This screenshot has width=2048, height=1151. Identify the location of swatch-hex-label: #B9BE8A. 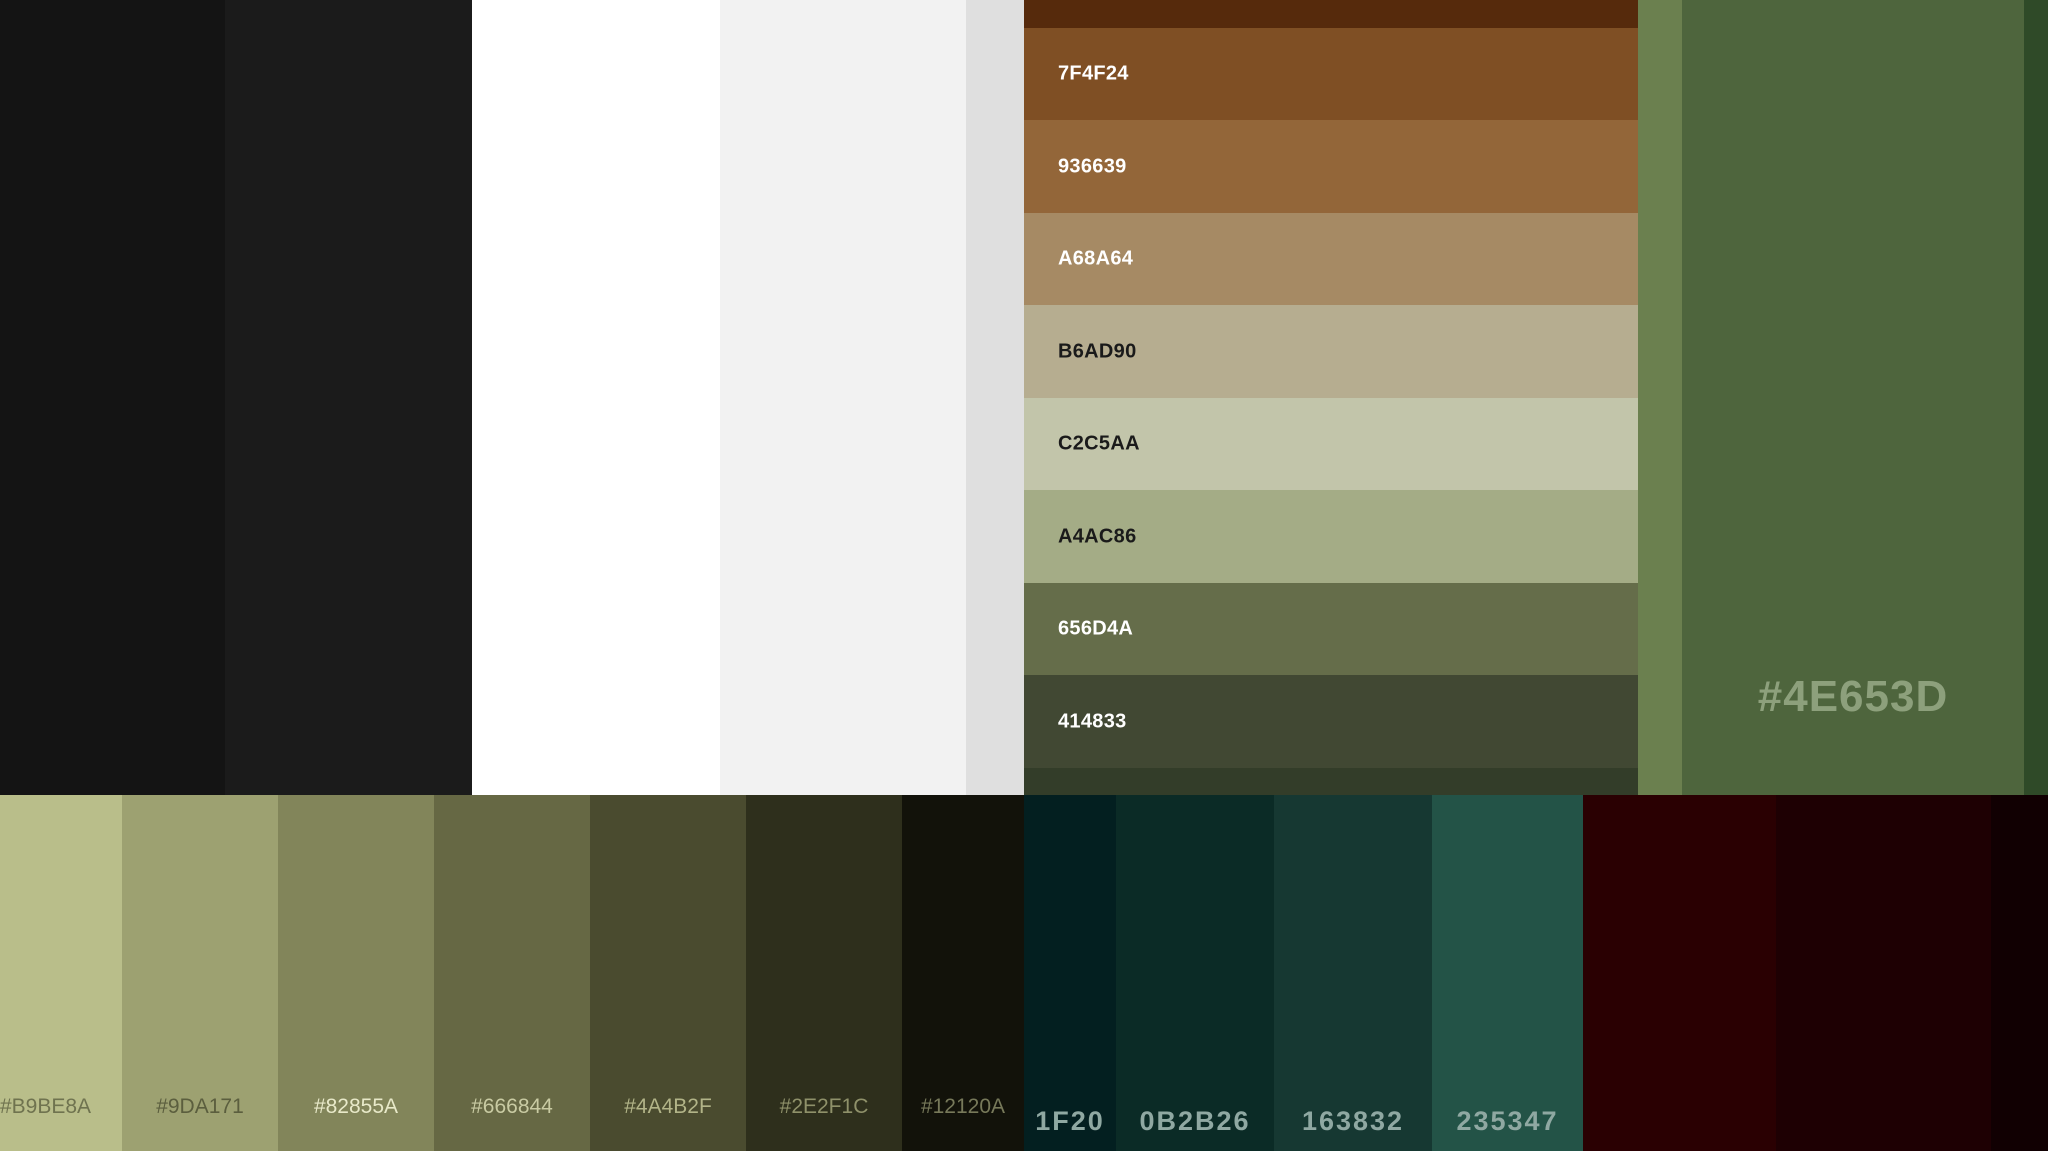
(46, 1106).